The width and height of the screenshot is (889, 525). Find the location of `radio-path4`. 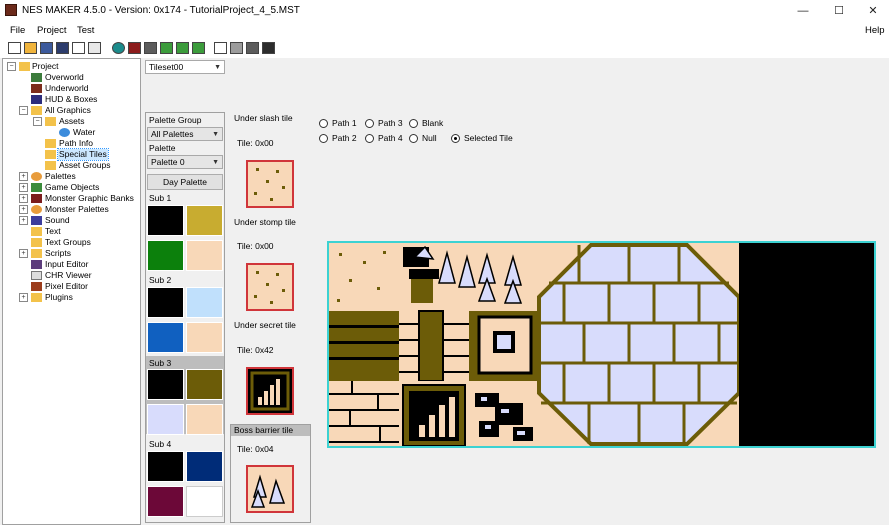

radio-path4 is located at coordinates (369, 138).